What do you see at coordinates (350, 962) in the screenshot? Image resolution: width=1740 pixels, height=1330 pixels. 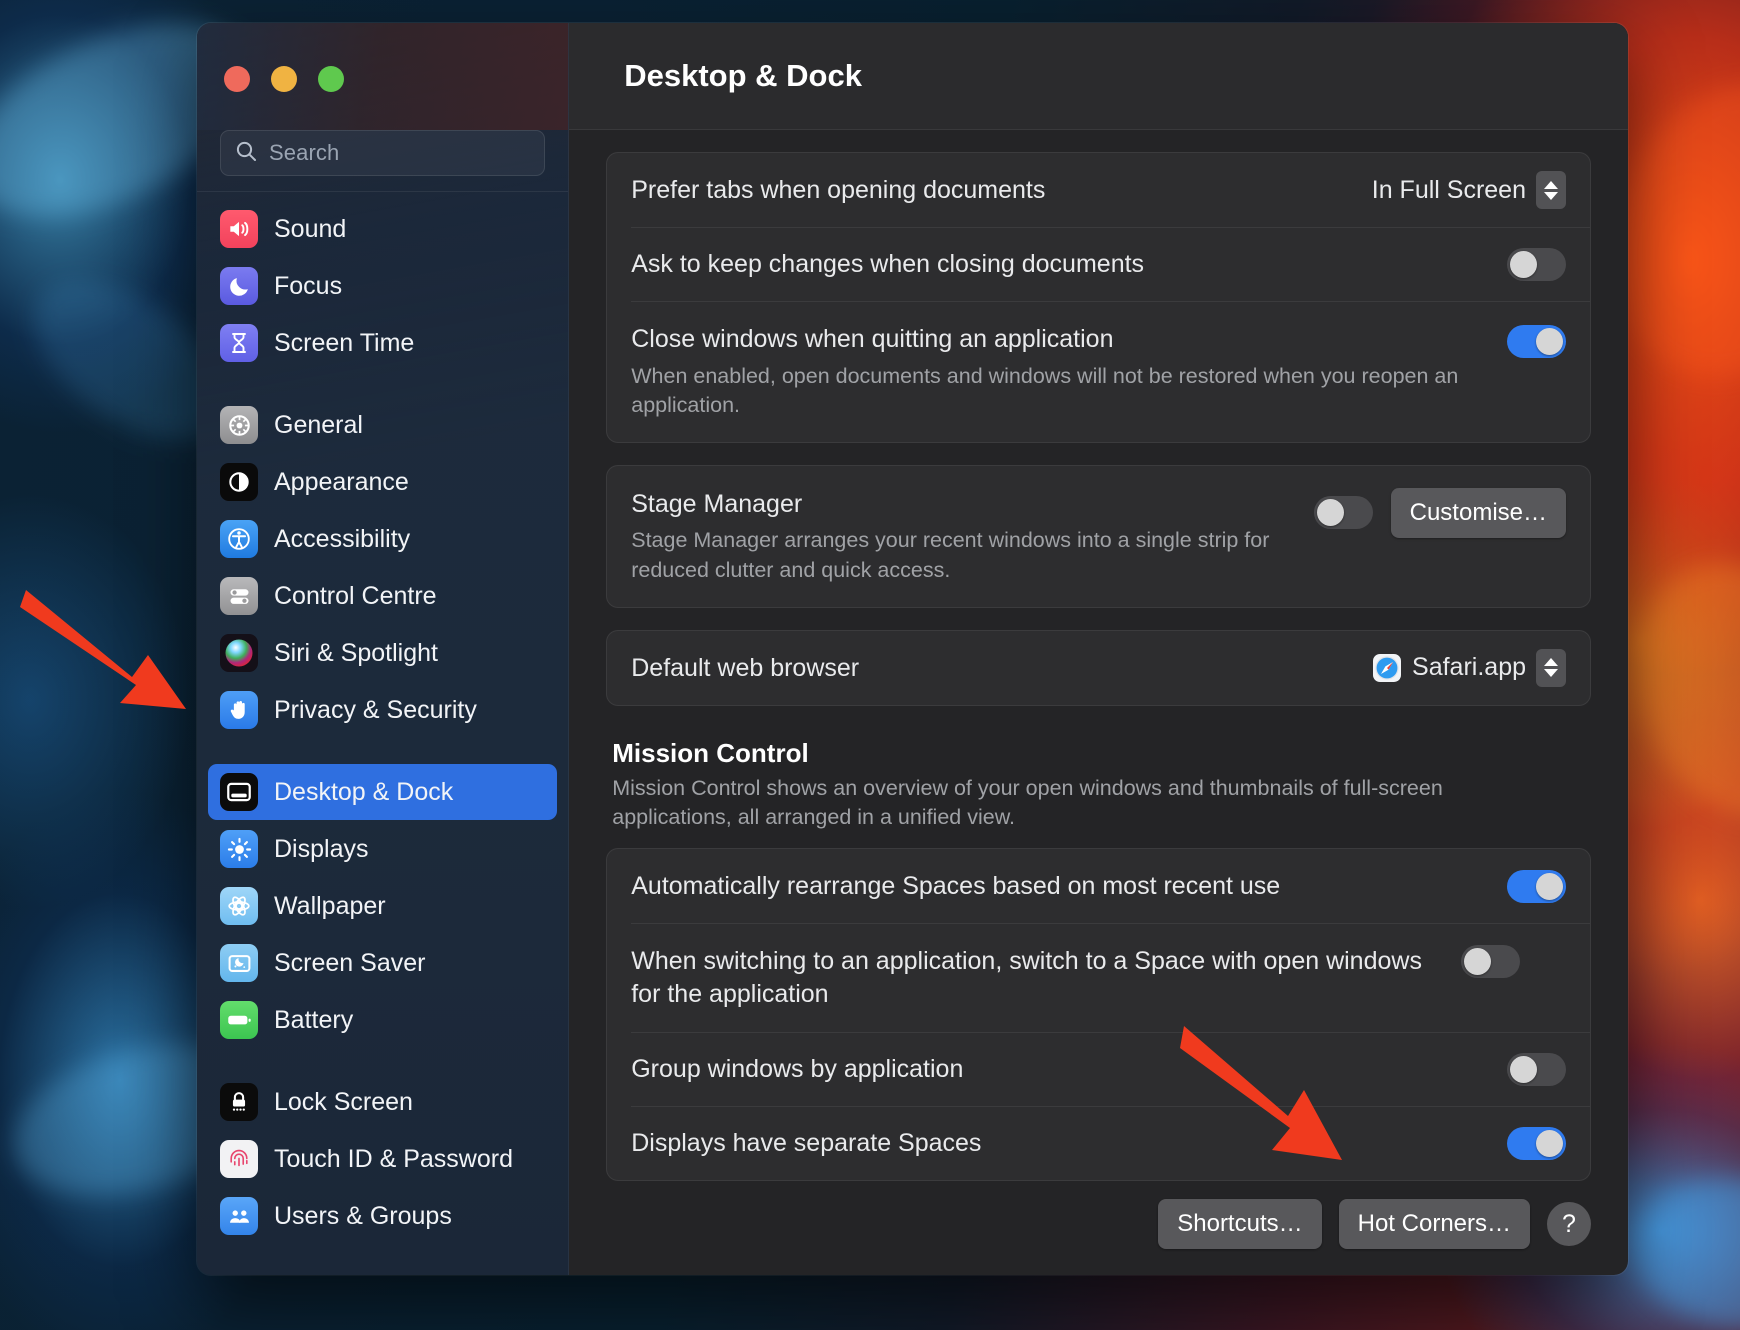 I see `sidebar-item-label: Screen Saver` at bounding box center [350, 962].